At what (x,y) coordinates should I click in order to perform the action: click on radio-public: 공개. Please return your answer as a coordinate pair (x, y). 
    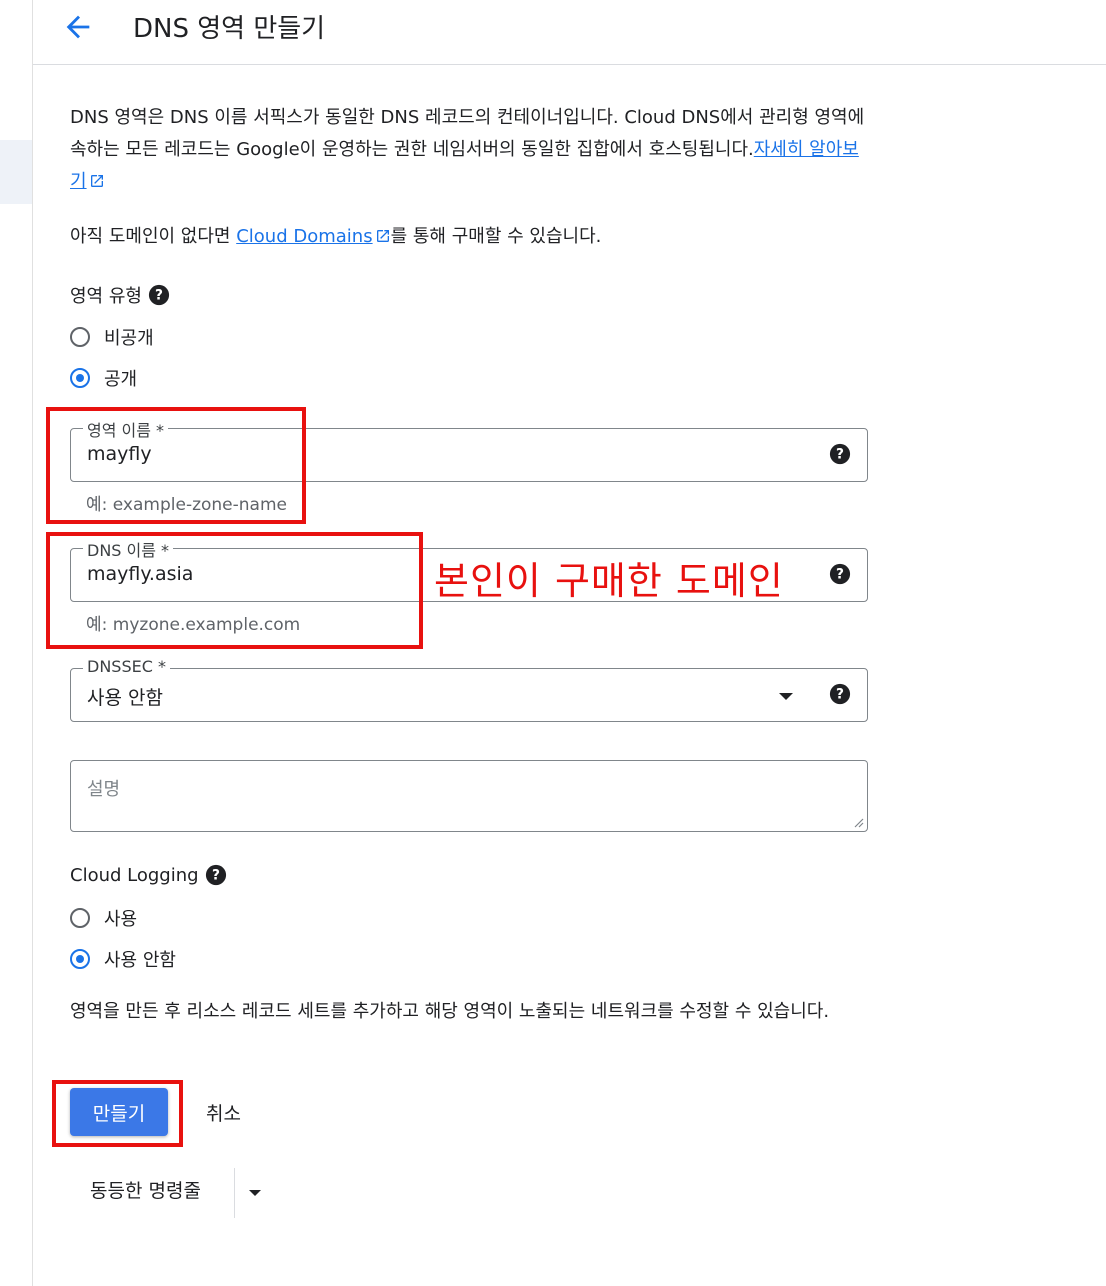
    Looking at the image, I should click on (103, 378).